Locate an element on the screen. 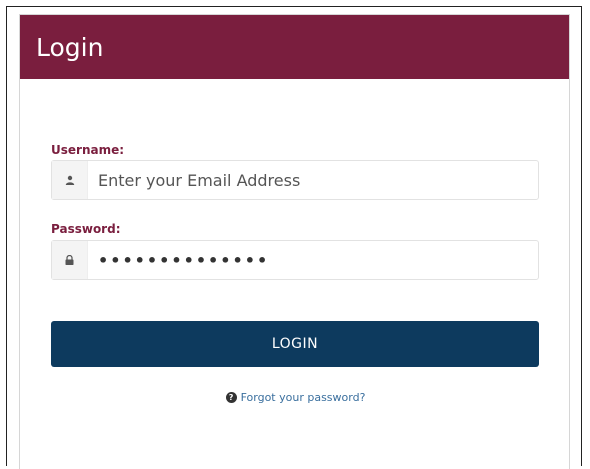 This screenshot has width=590, height=469. page-title: Login is located at coordinates (70, 47).